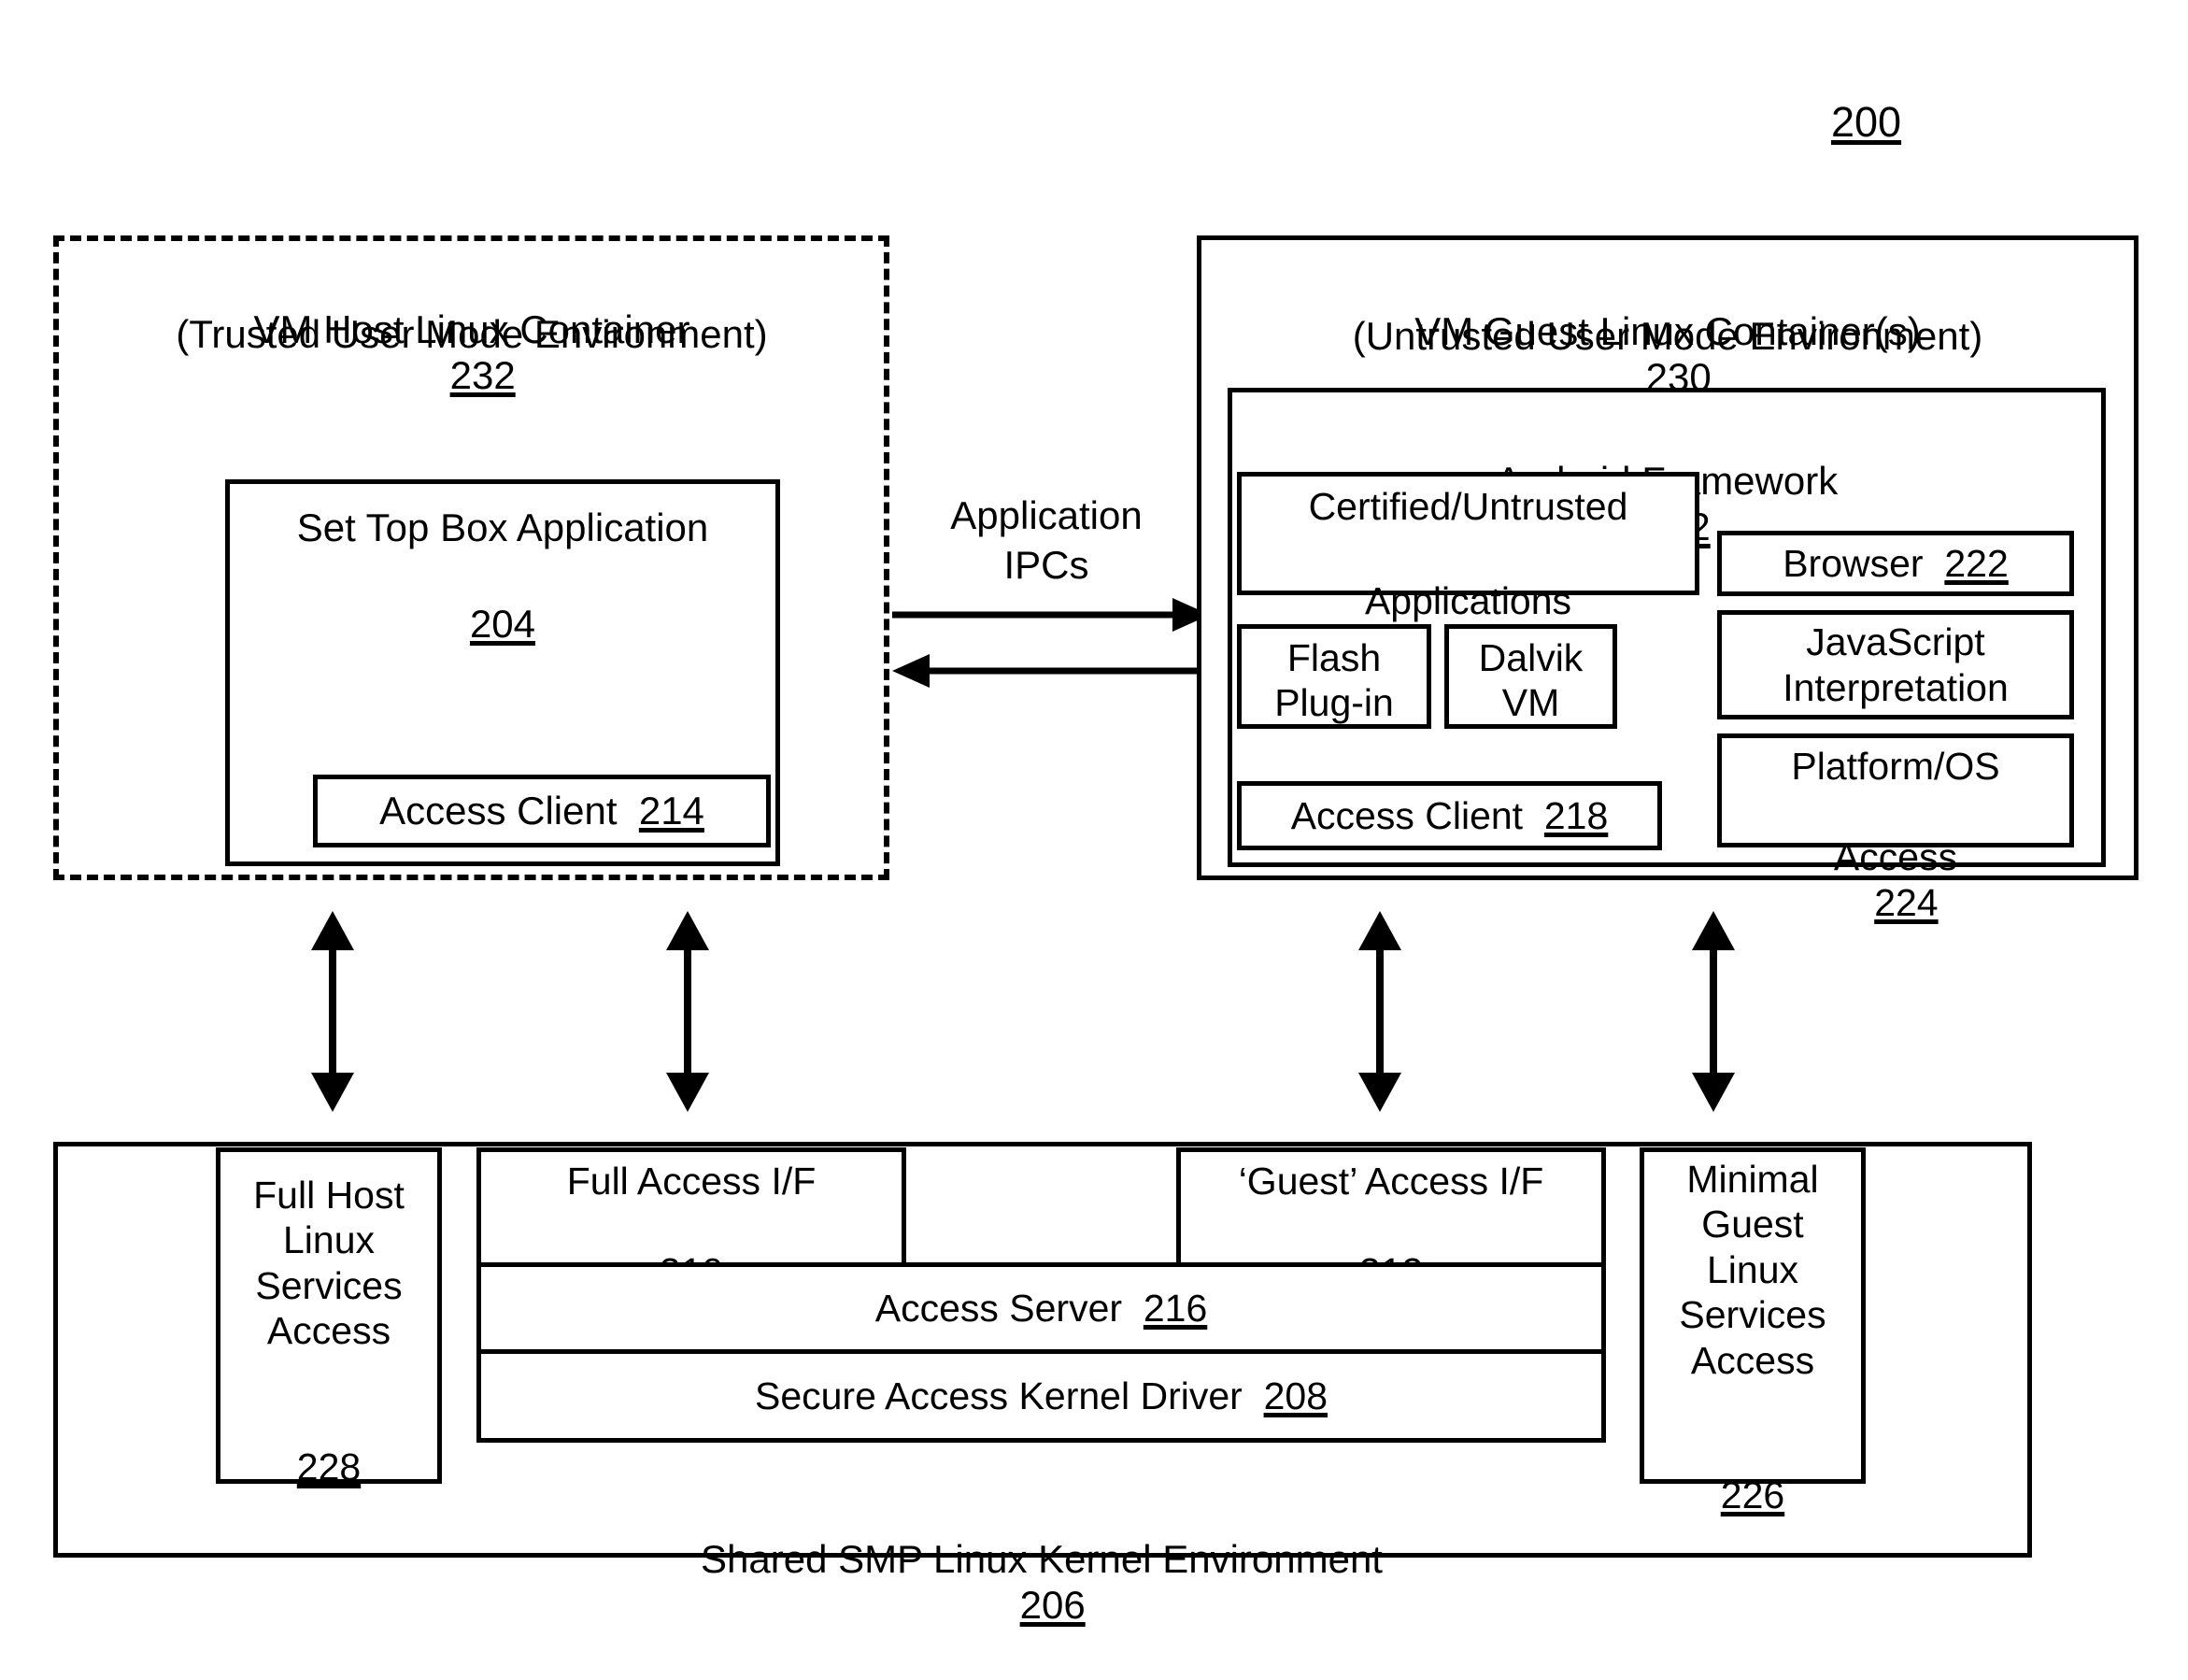  Describe the element at coordinates (329, 1467) in the screenshot. I see `full-host-linux-services-access-ref: 228` at that location.